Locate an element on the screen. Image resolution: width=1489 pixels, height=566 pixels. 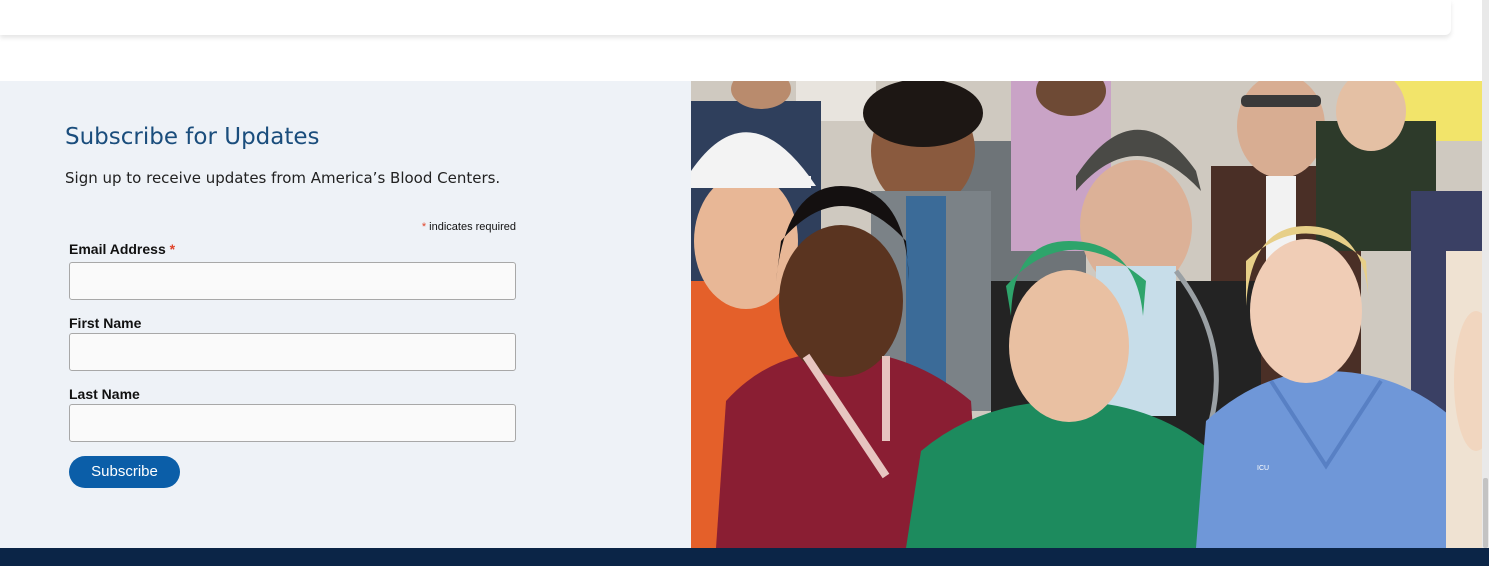
first-name-label: First Name is located at coordinates (105, 323).